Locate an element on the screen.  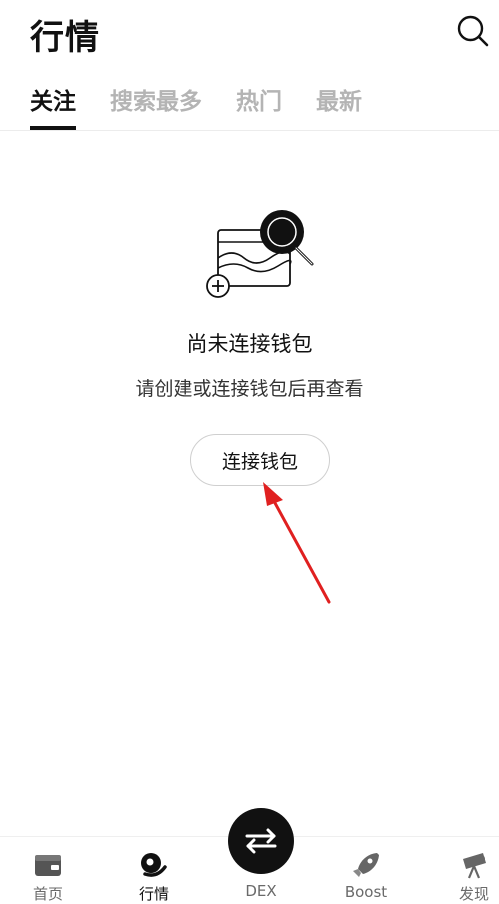
dex-button is located at coordinates (261, 841).